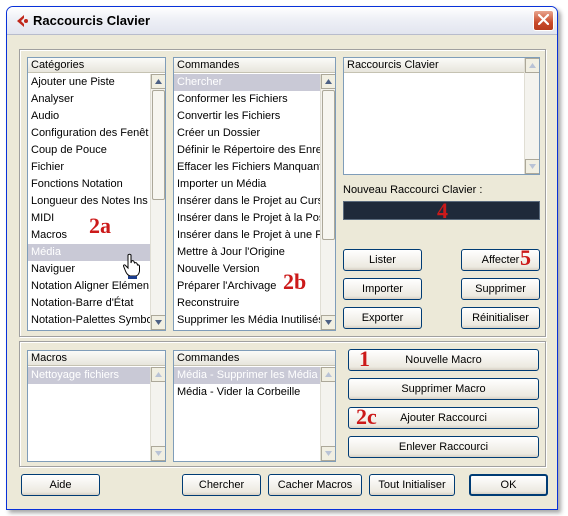  What do you see at coordinates (525, 257) in the screenshot?
I see `annotation-5: 5` at bounding box center [525, 257].